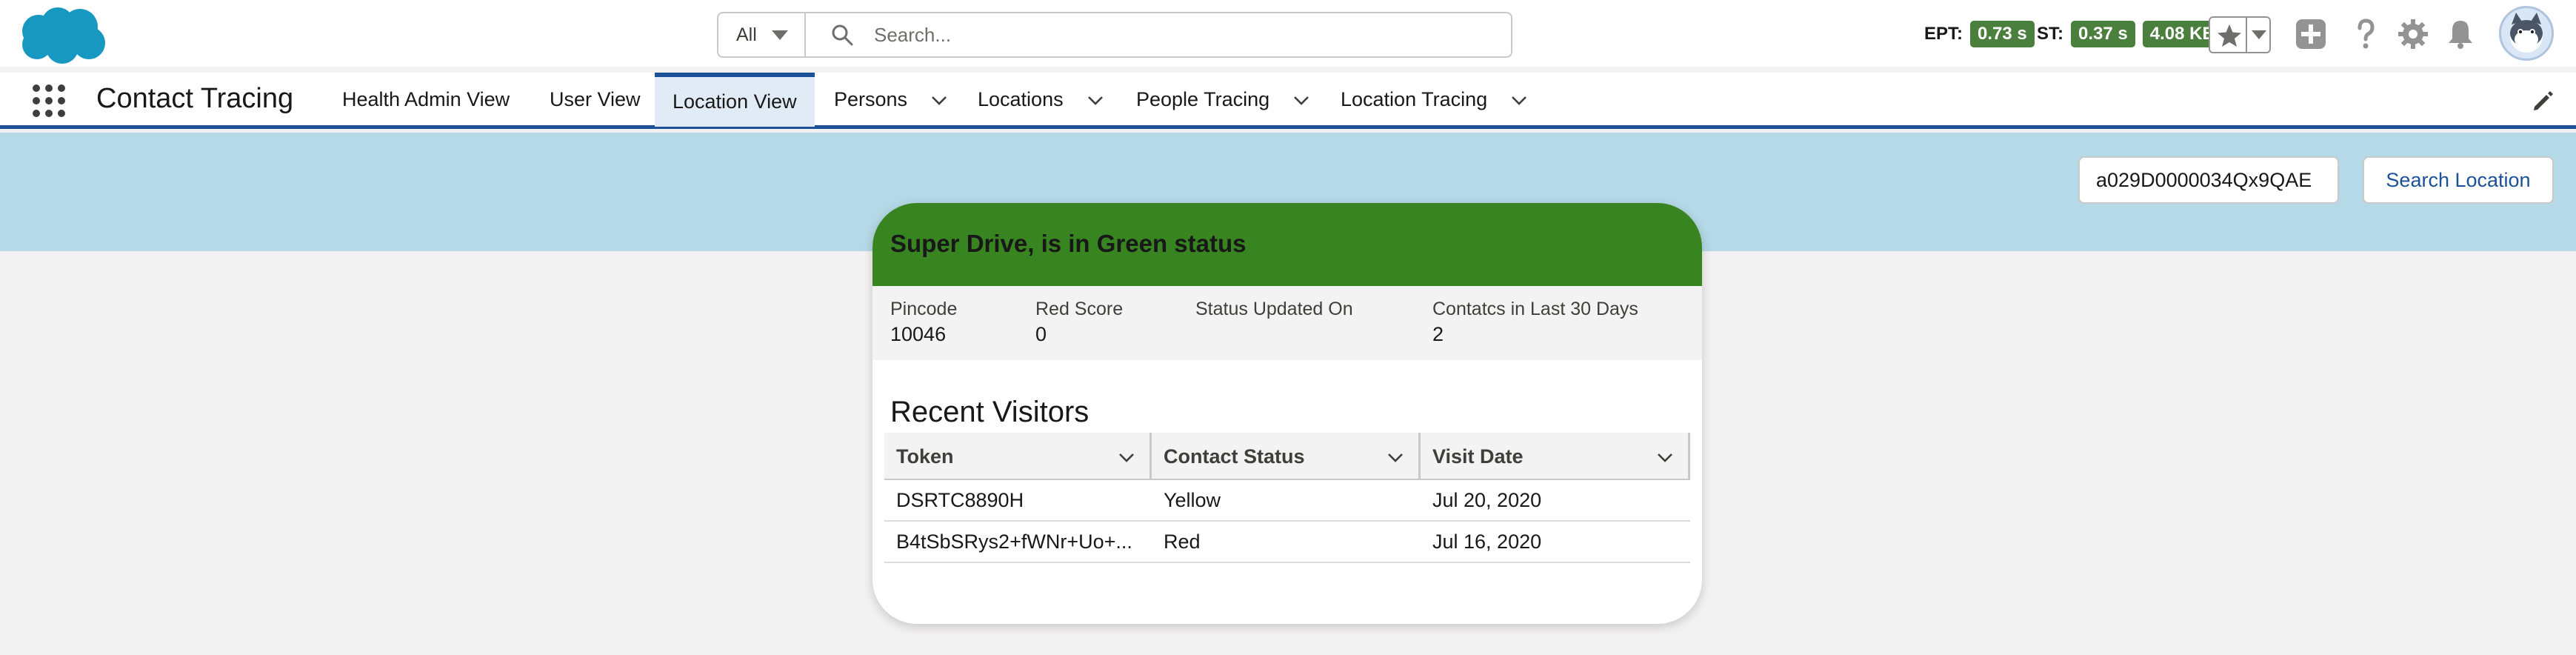 The width and height of the screenshot is (2576, 655). Describe the element at coordinates (960, 500) in the screenshot. I see `token-cell: DSRTC8890H` at that location.